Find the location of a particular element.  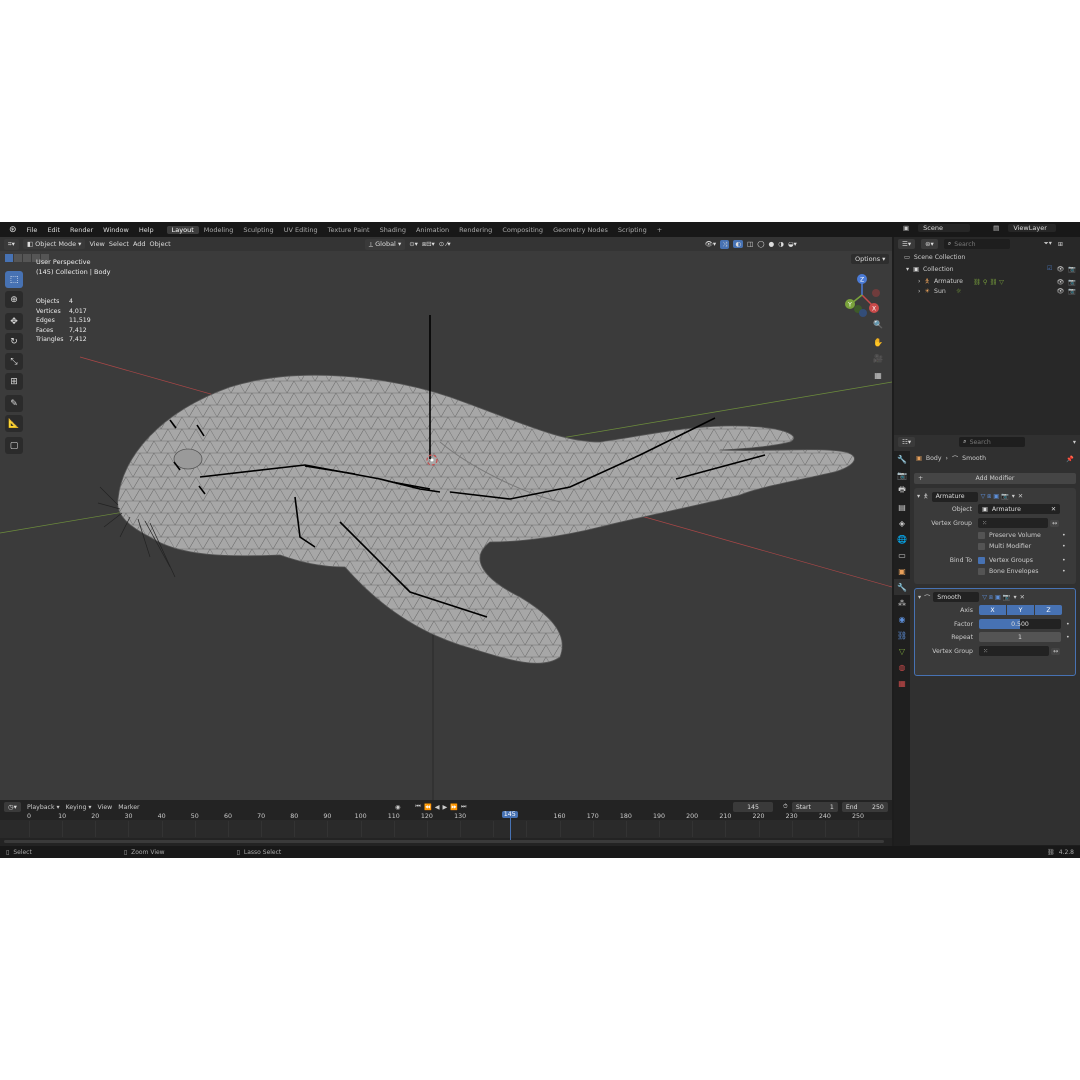

tab-sculpting: Sculpting is located at coordinates (258, 230).